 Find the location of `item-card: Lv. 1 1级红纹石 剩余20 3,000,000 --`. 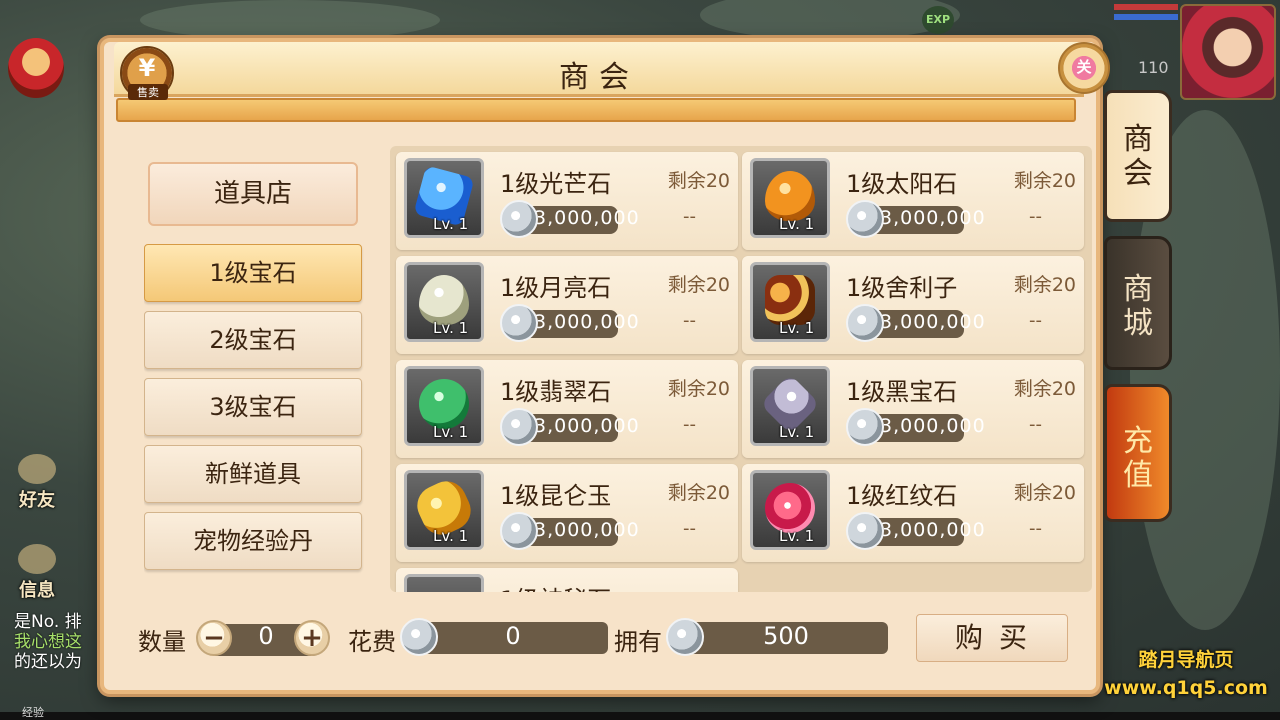

item-card: Lv. 1 1级红纹石 剩余20 3,000,000 -- is located at coordinates (913, 513).